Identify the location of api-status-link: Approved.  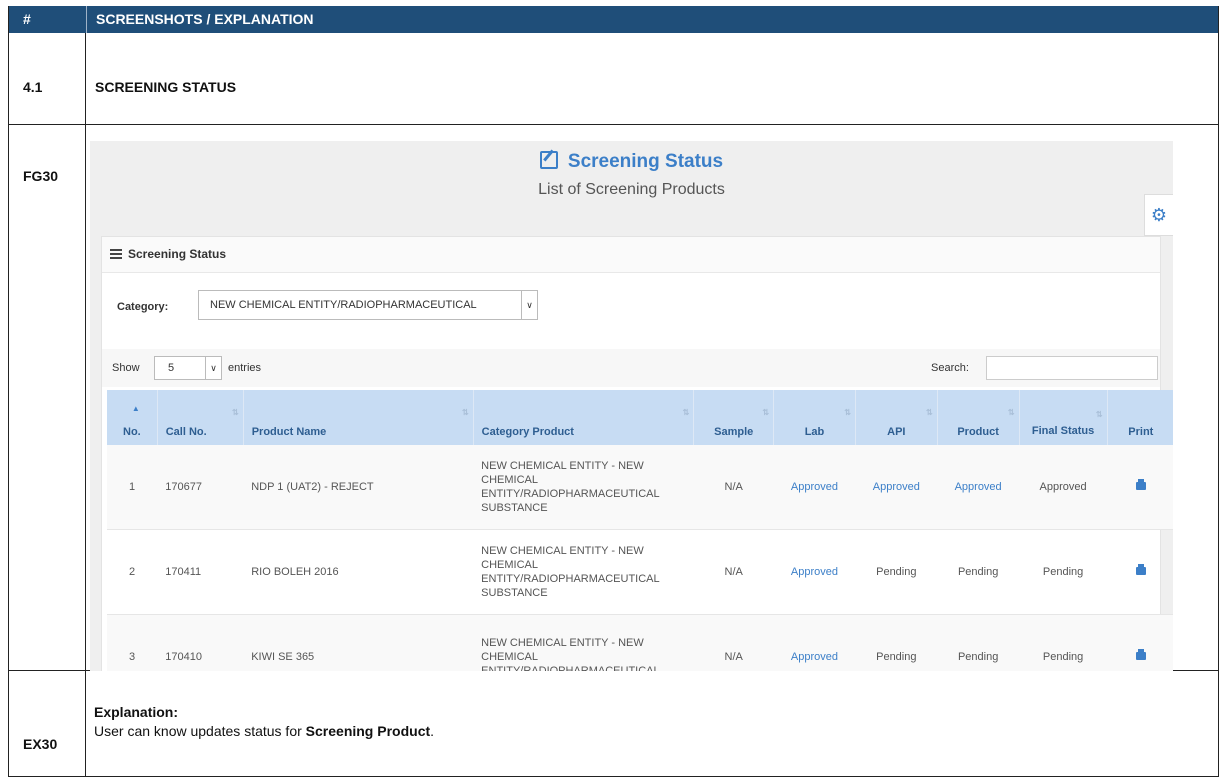
(896, 487).